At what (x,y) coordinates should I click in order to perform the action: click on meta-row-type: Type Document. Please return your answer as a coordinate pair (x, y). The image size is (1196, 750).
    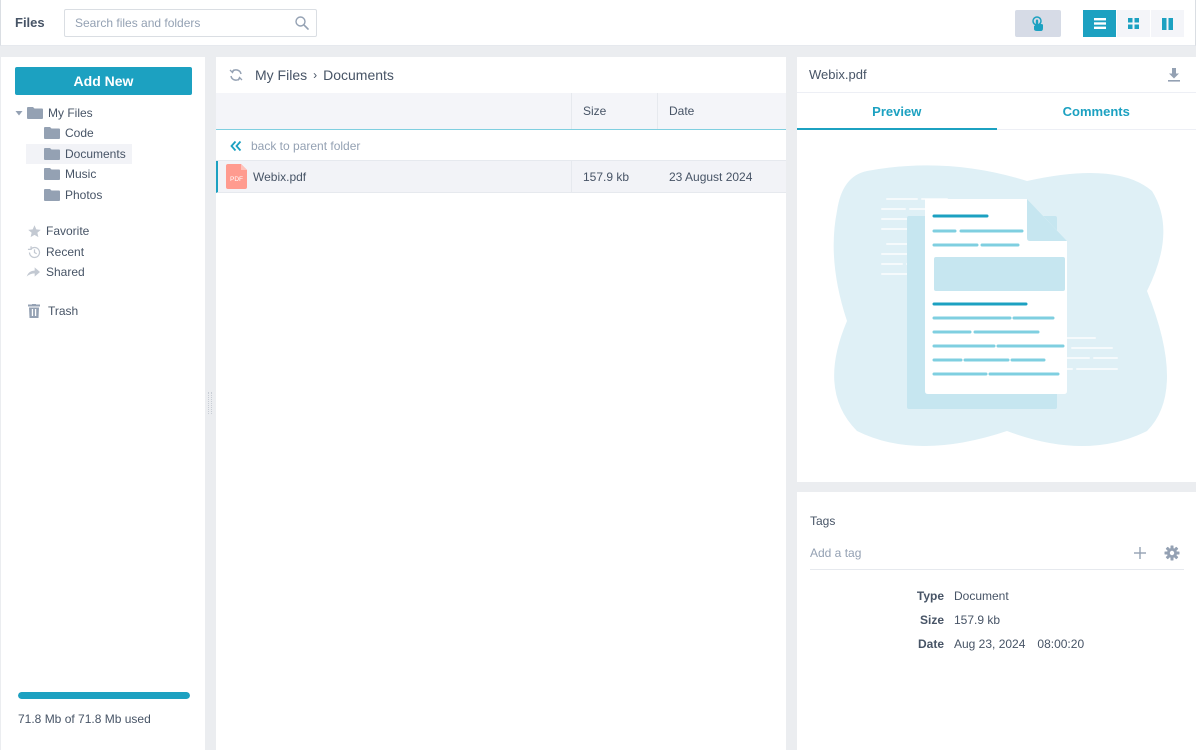
    Looking at the image, I should click on (996, 596).